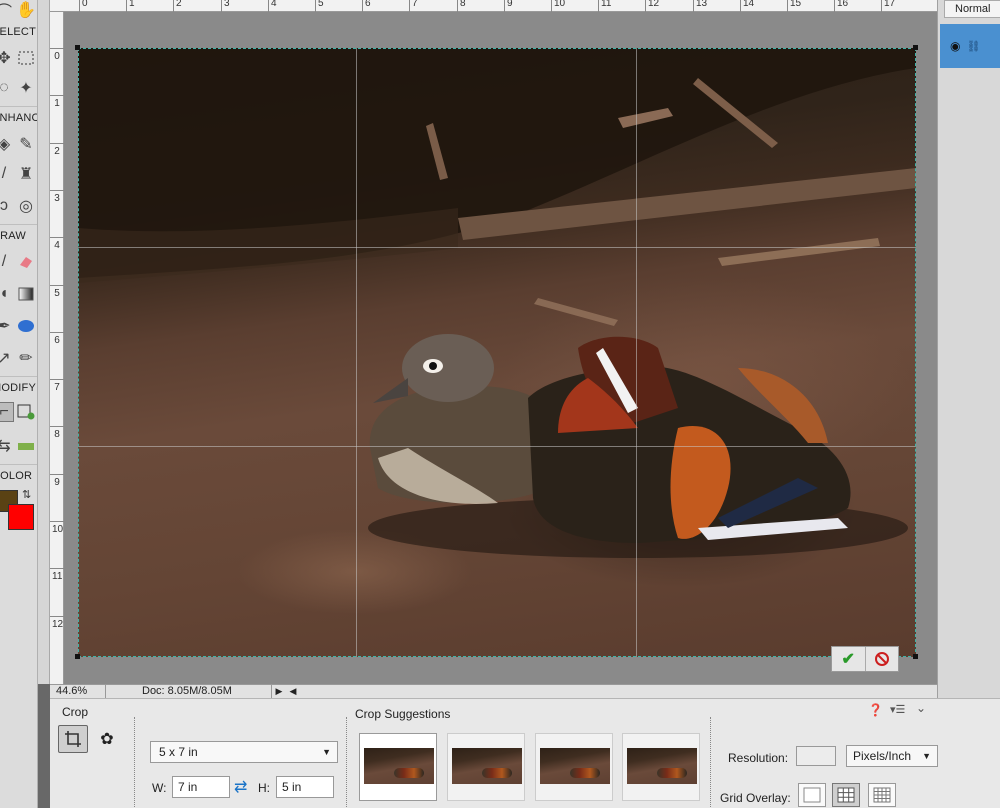 This screenshot has height=808, width=1000. What do you see at coordinates (26, 446) in the screenshot?
I see `straighten-tool-icon` at bounding box center [26, 446].